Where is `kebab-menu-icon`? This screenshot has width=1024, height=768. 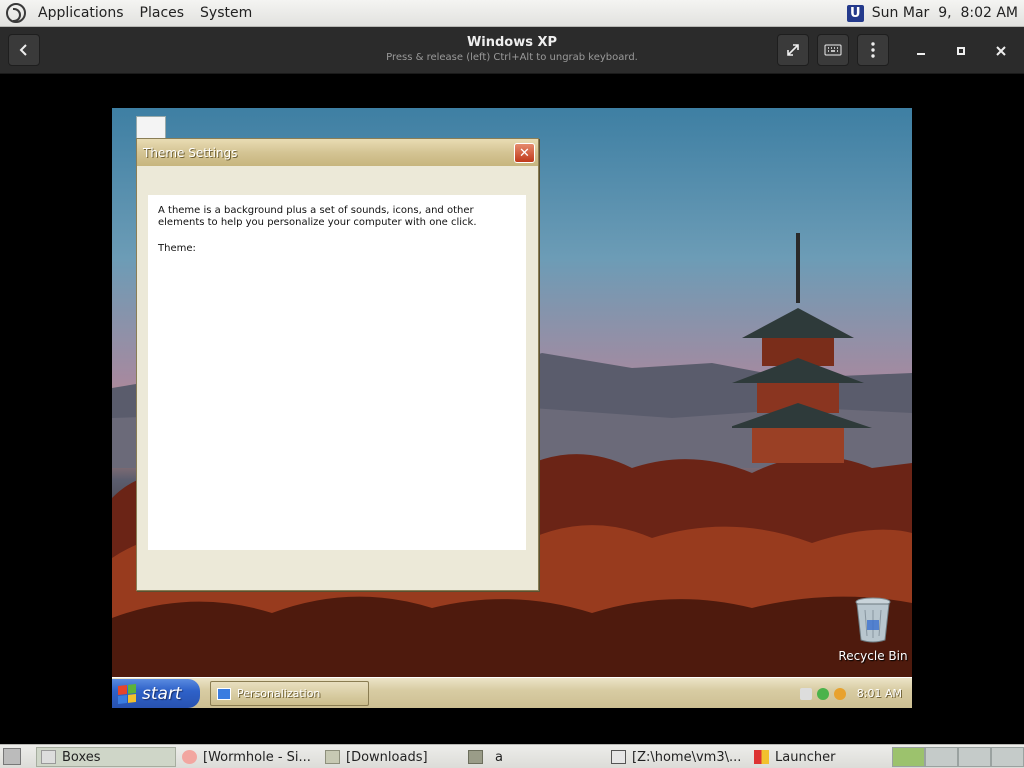
kebab-menu-icon is located at coordinates (873, 50).